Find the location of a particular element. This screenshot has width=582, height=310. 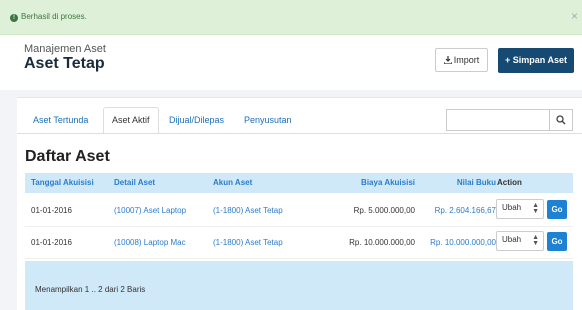

col-action: Action is located at coordinates (509, 182).